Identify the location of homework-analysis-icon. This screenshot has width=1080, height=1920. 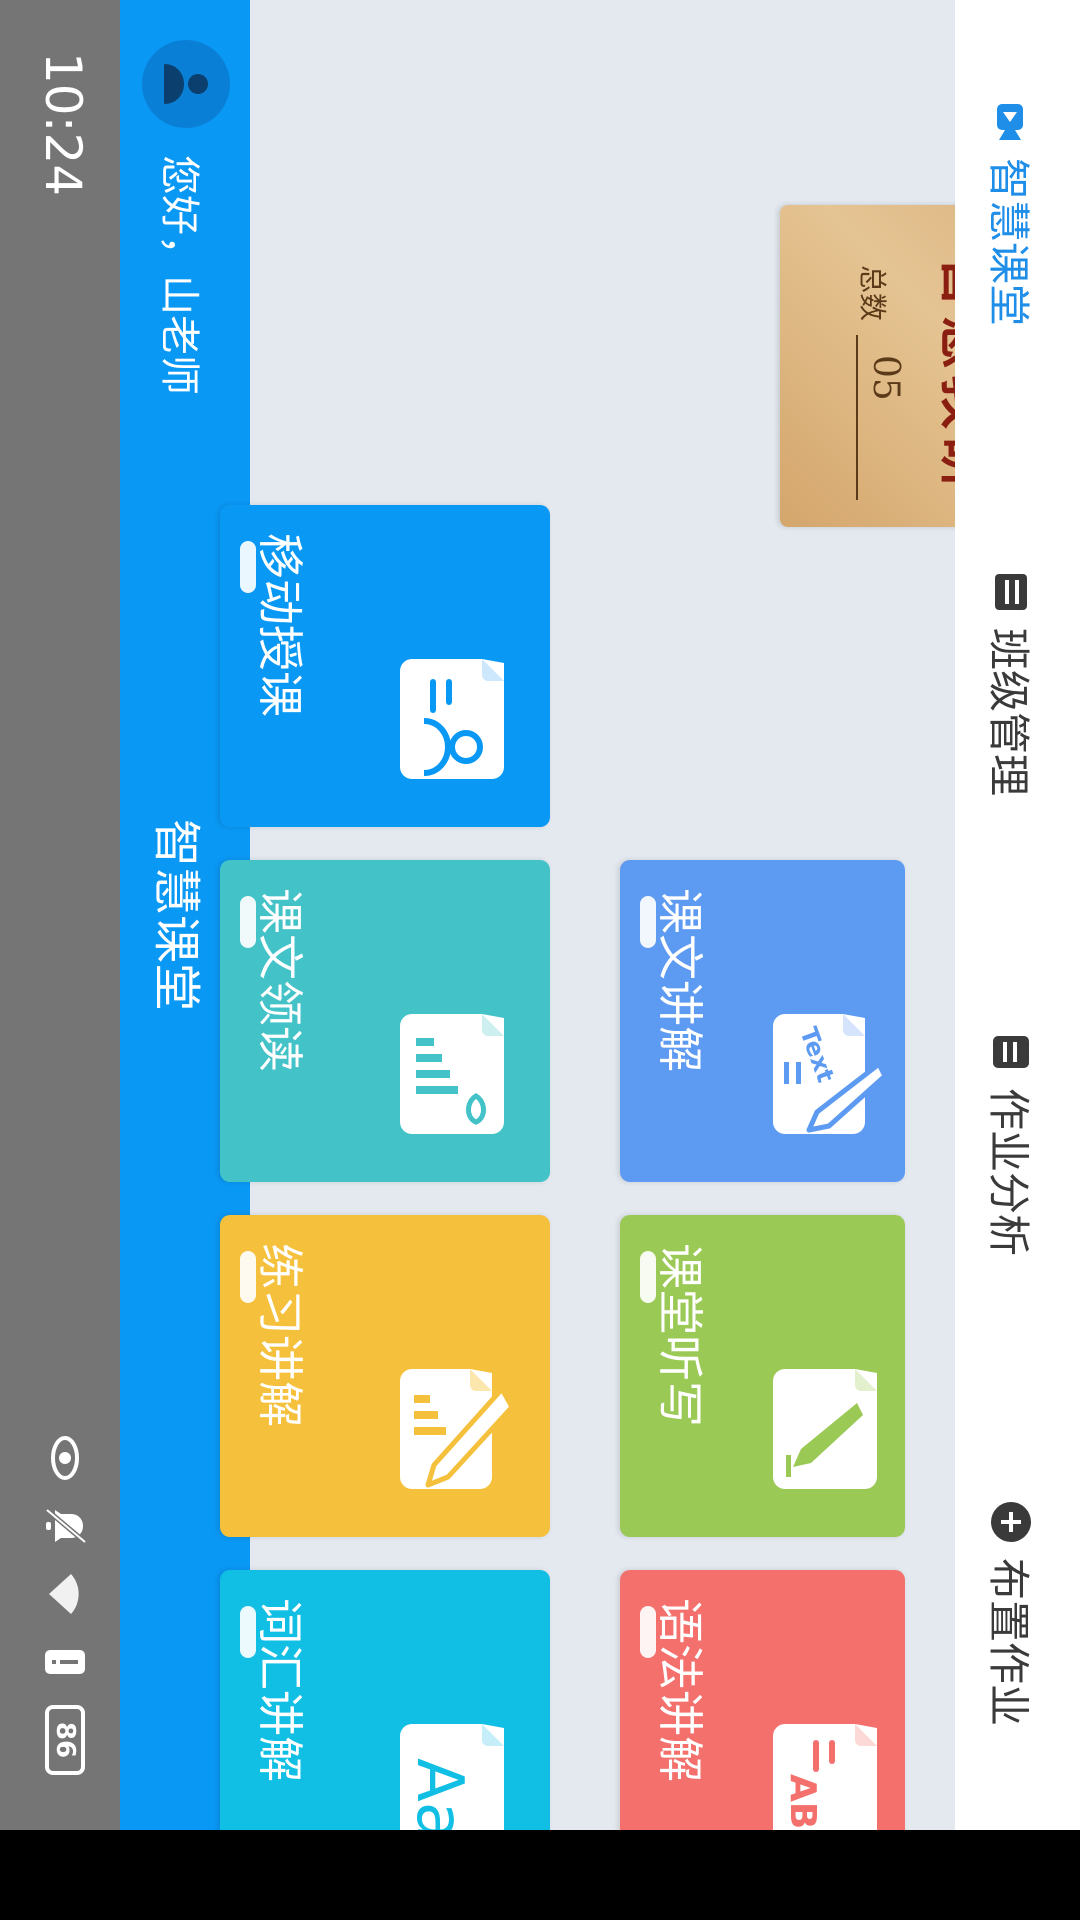
(1012, 1052).